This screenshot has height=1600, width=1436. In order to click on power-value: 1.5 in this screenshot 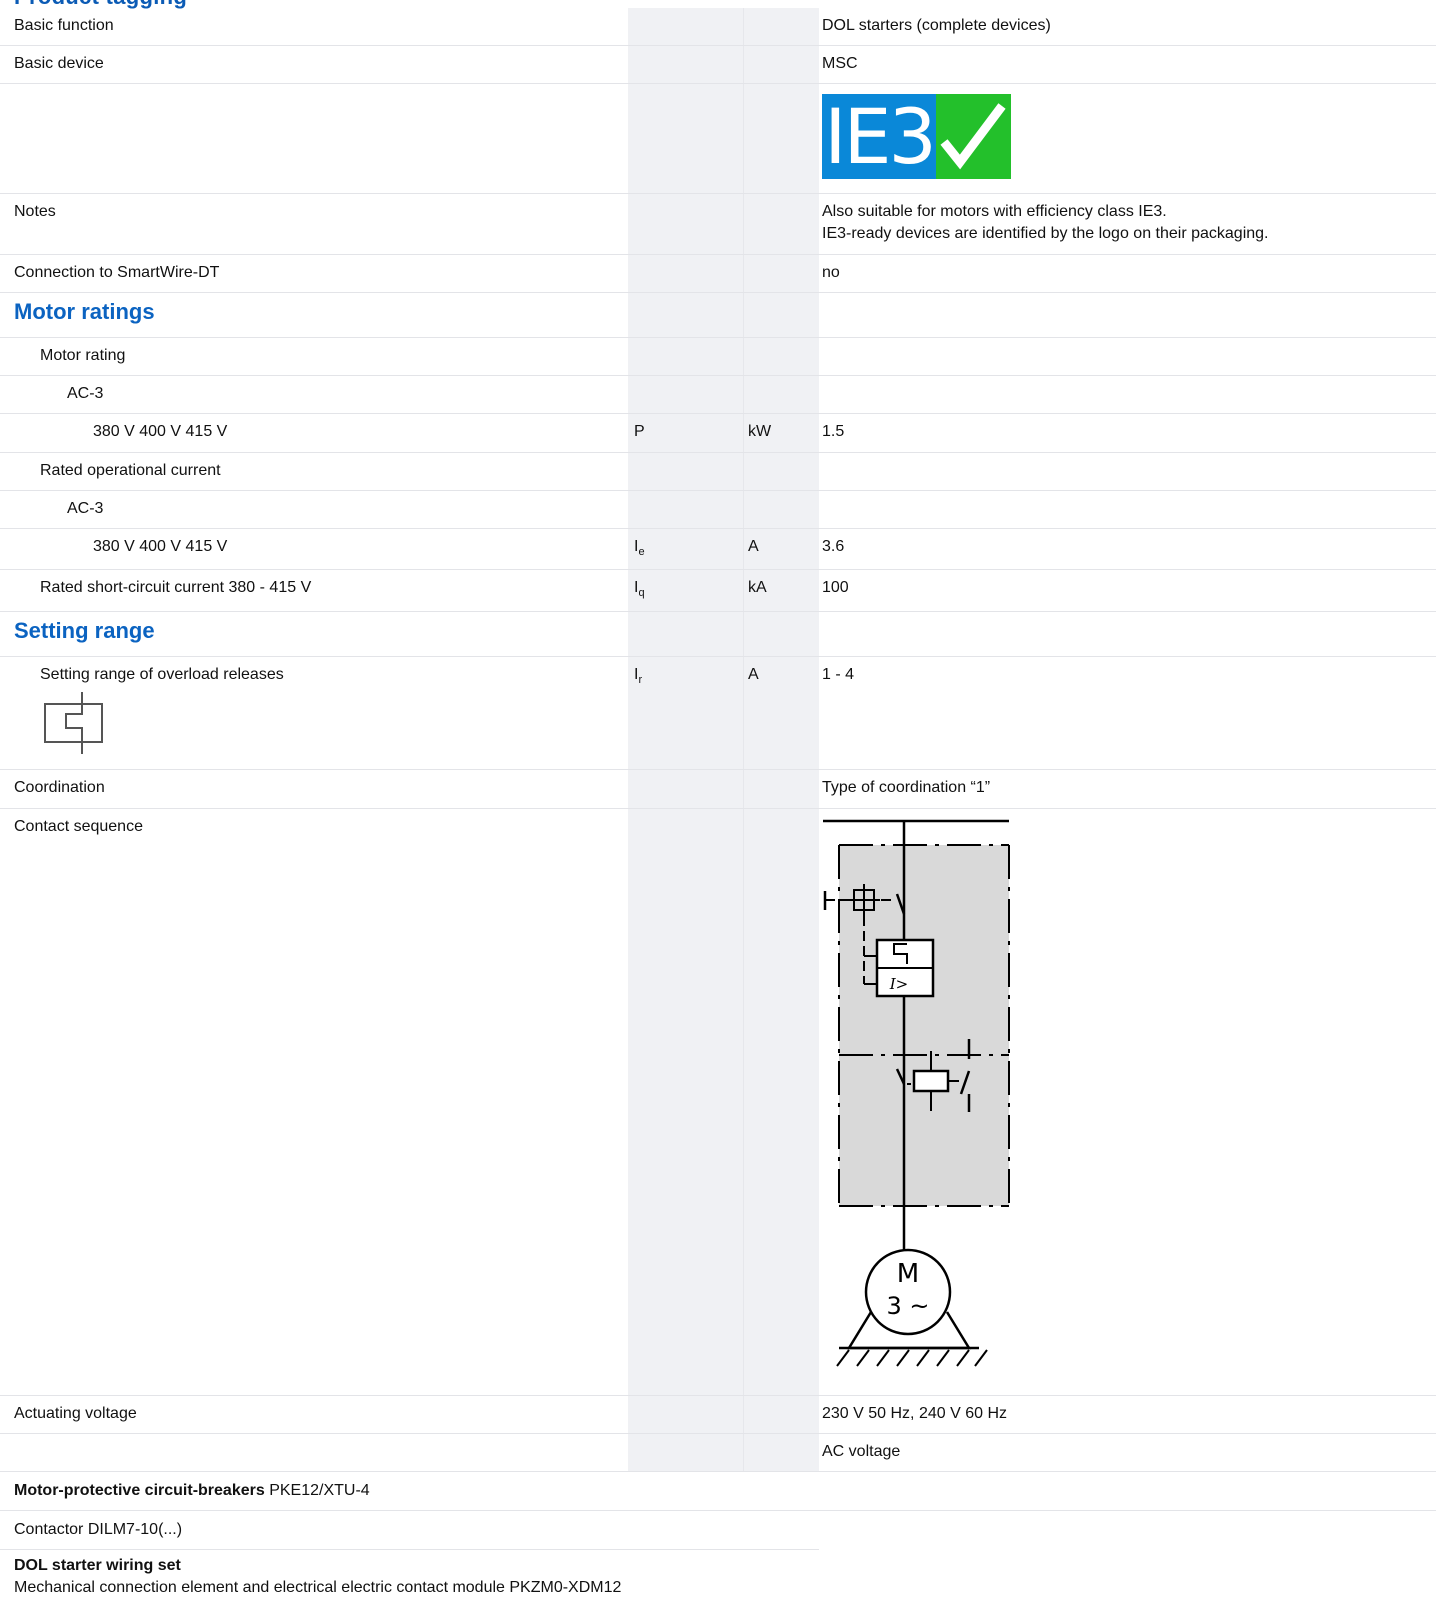, I will do `click(833, 431)`.